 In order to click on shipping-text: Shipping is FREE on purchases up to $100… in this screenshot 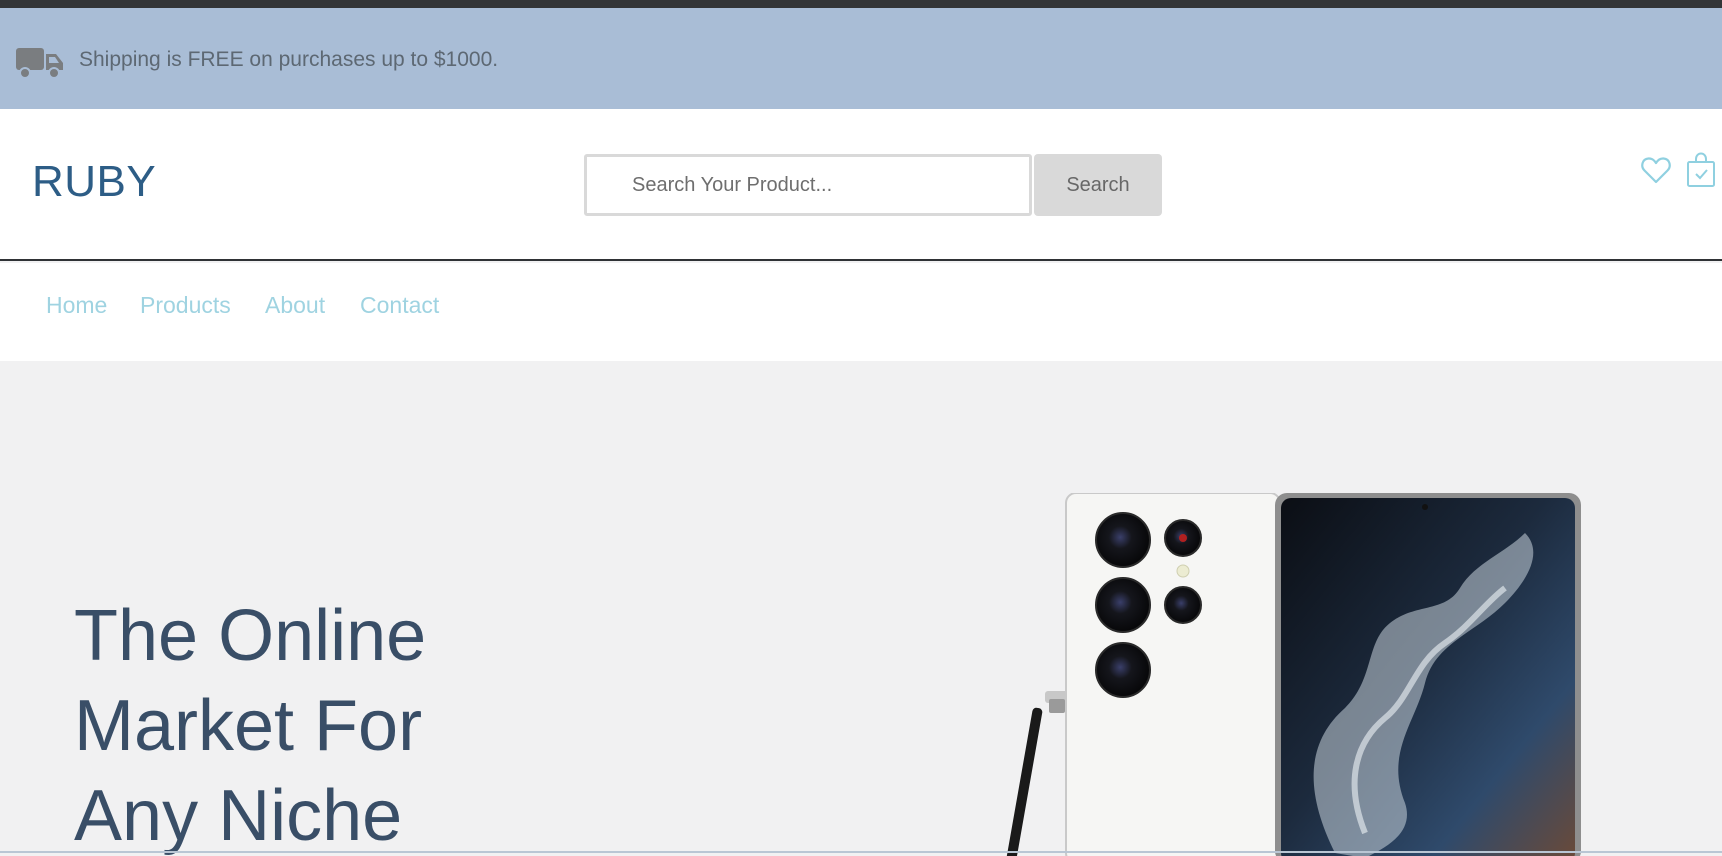, I will do `click(289, 59)`.